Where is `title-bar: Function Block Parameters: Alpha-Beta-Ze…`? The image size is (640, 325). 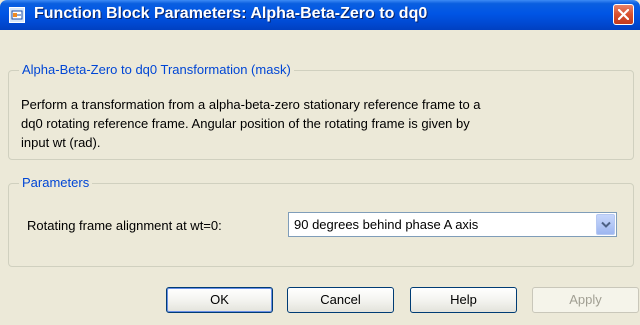 title-bar: Function Block Parameters: Alpha-Beta-Ze… is located at coordinates (320, 15).